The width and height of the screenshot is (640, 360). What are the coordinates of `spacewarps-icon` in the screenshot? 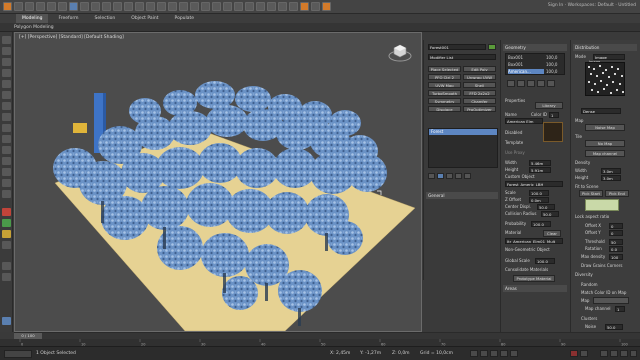 It's located at (6, 161).